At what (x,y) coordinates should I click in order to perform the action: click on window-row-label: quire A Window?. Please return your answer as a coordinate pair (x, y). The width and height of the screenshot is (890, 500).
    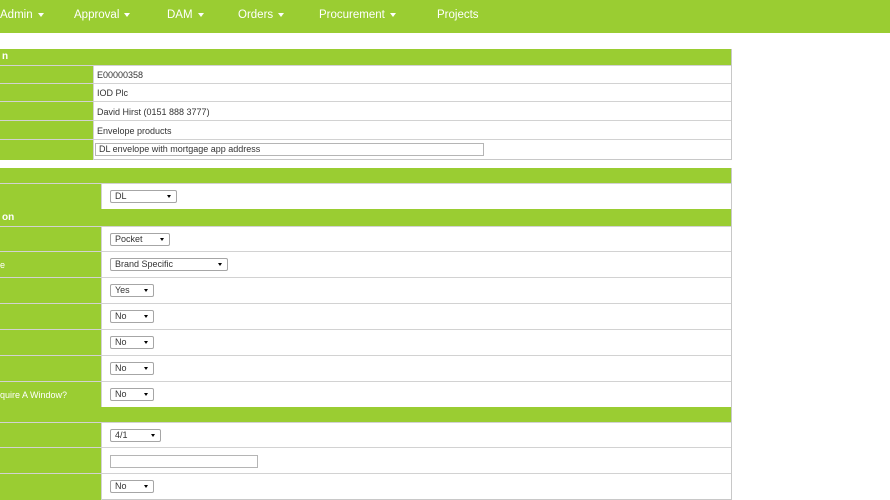
    Looking at the image, I should click on (50, 395).